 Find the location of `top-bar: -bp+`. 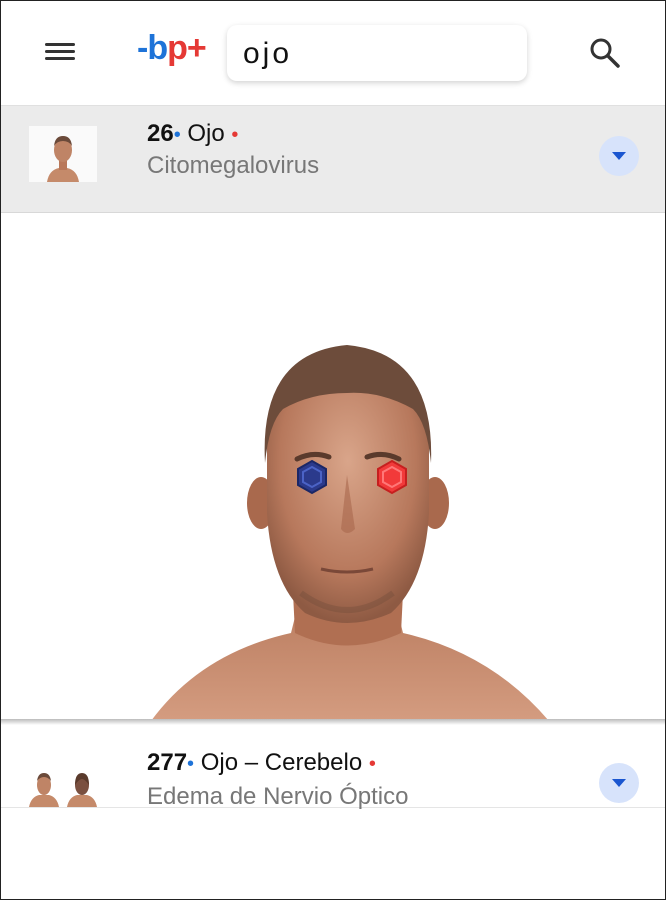

top-bar: -bp+ is located at coordinates (333, 53).